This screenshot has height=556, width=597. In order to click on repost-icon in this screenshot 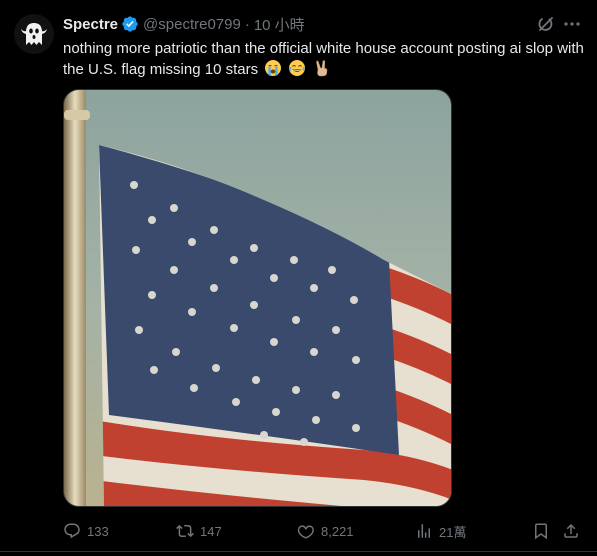, I will do `click(185, 531)`.